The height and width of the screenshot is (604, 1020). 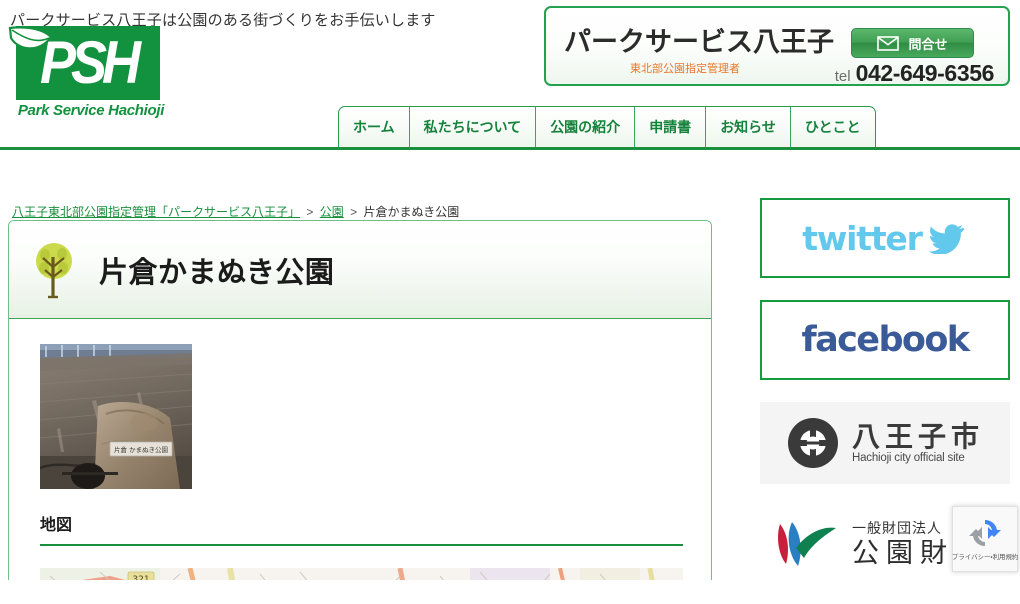 I want to click on page-title: 片倉かまぬき公園, so click(x=217, y=272).